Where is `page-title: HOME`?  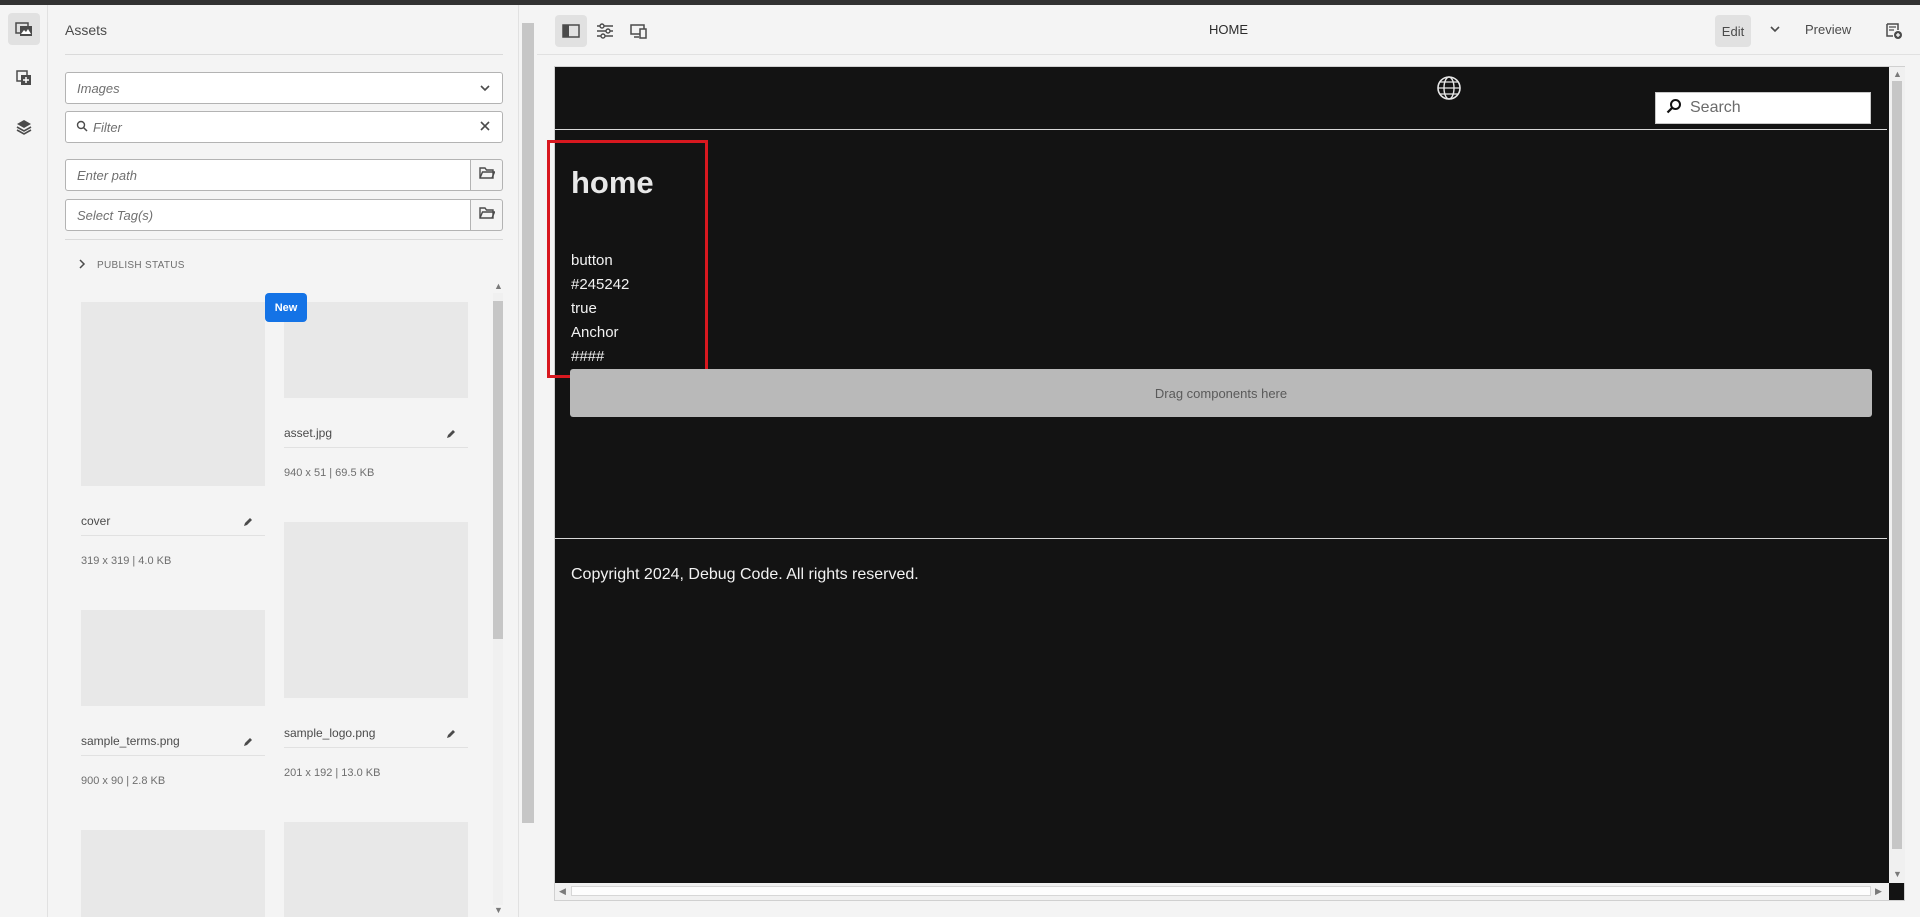 page-title: HOME is located at coordinates (1228, 29).